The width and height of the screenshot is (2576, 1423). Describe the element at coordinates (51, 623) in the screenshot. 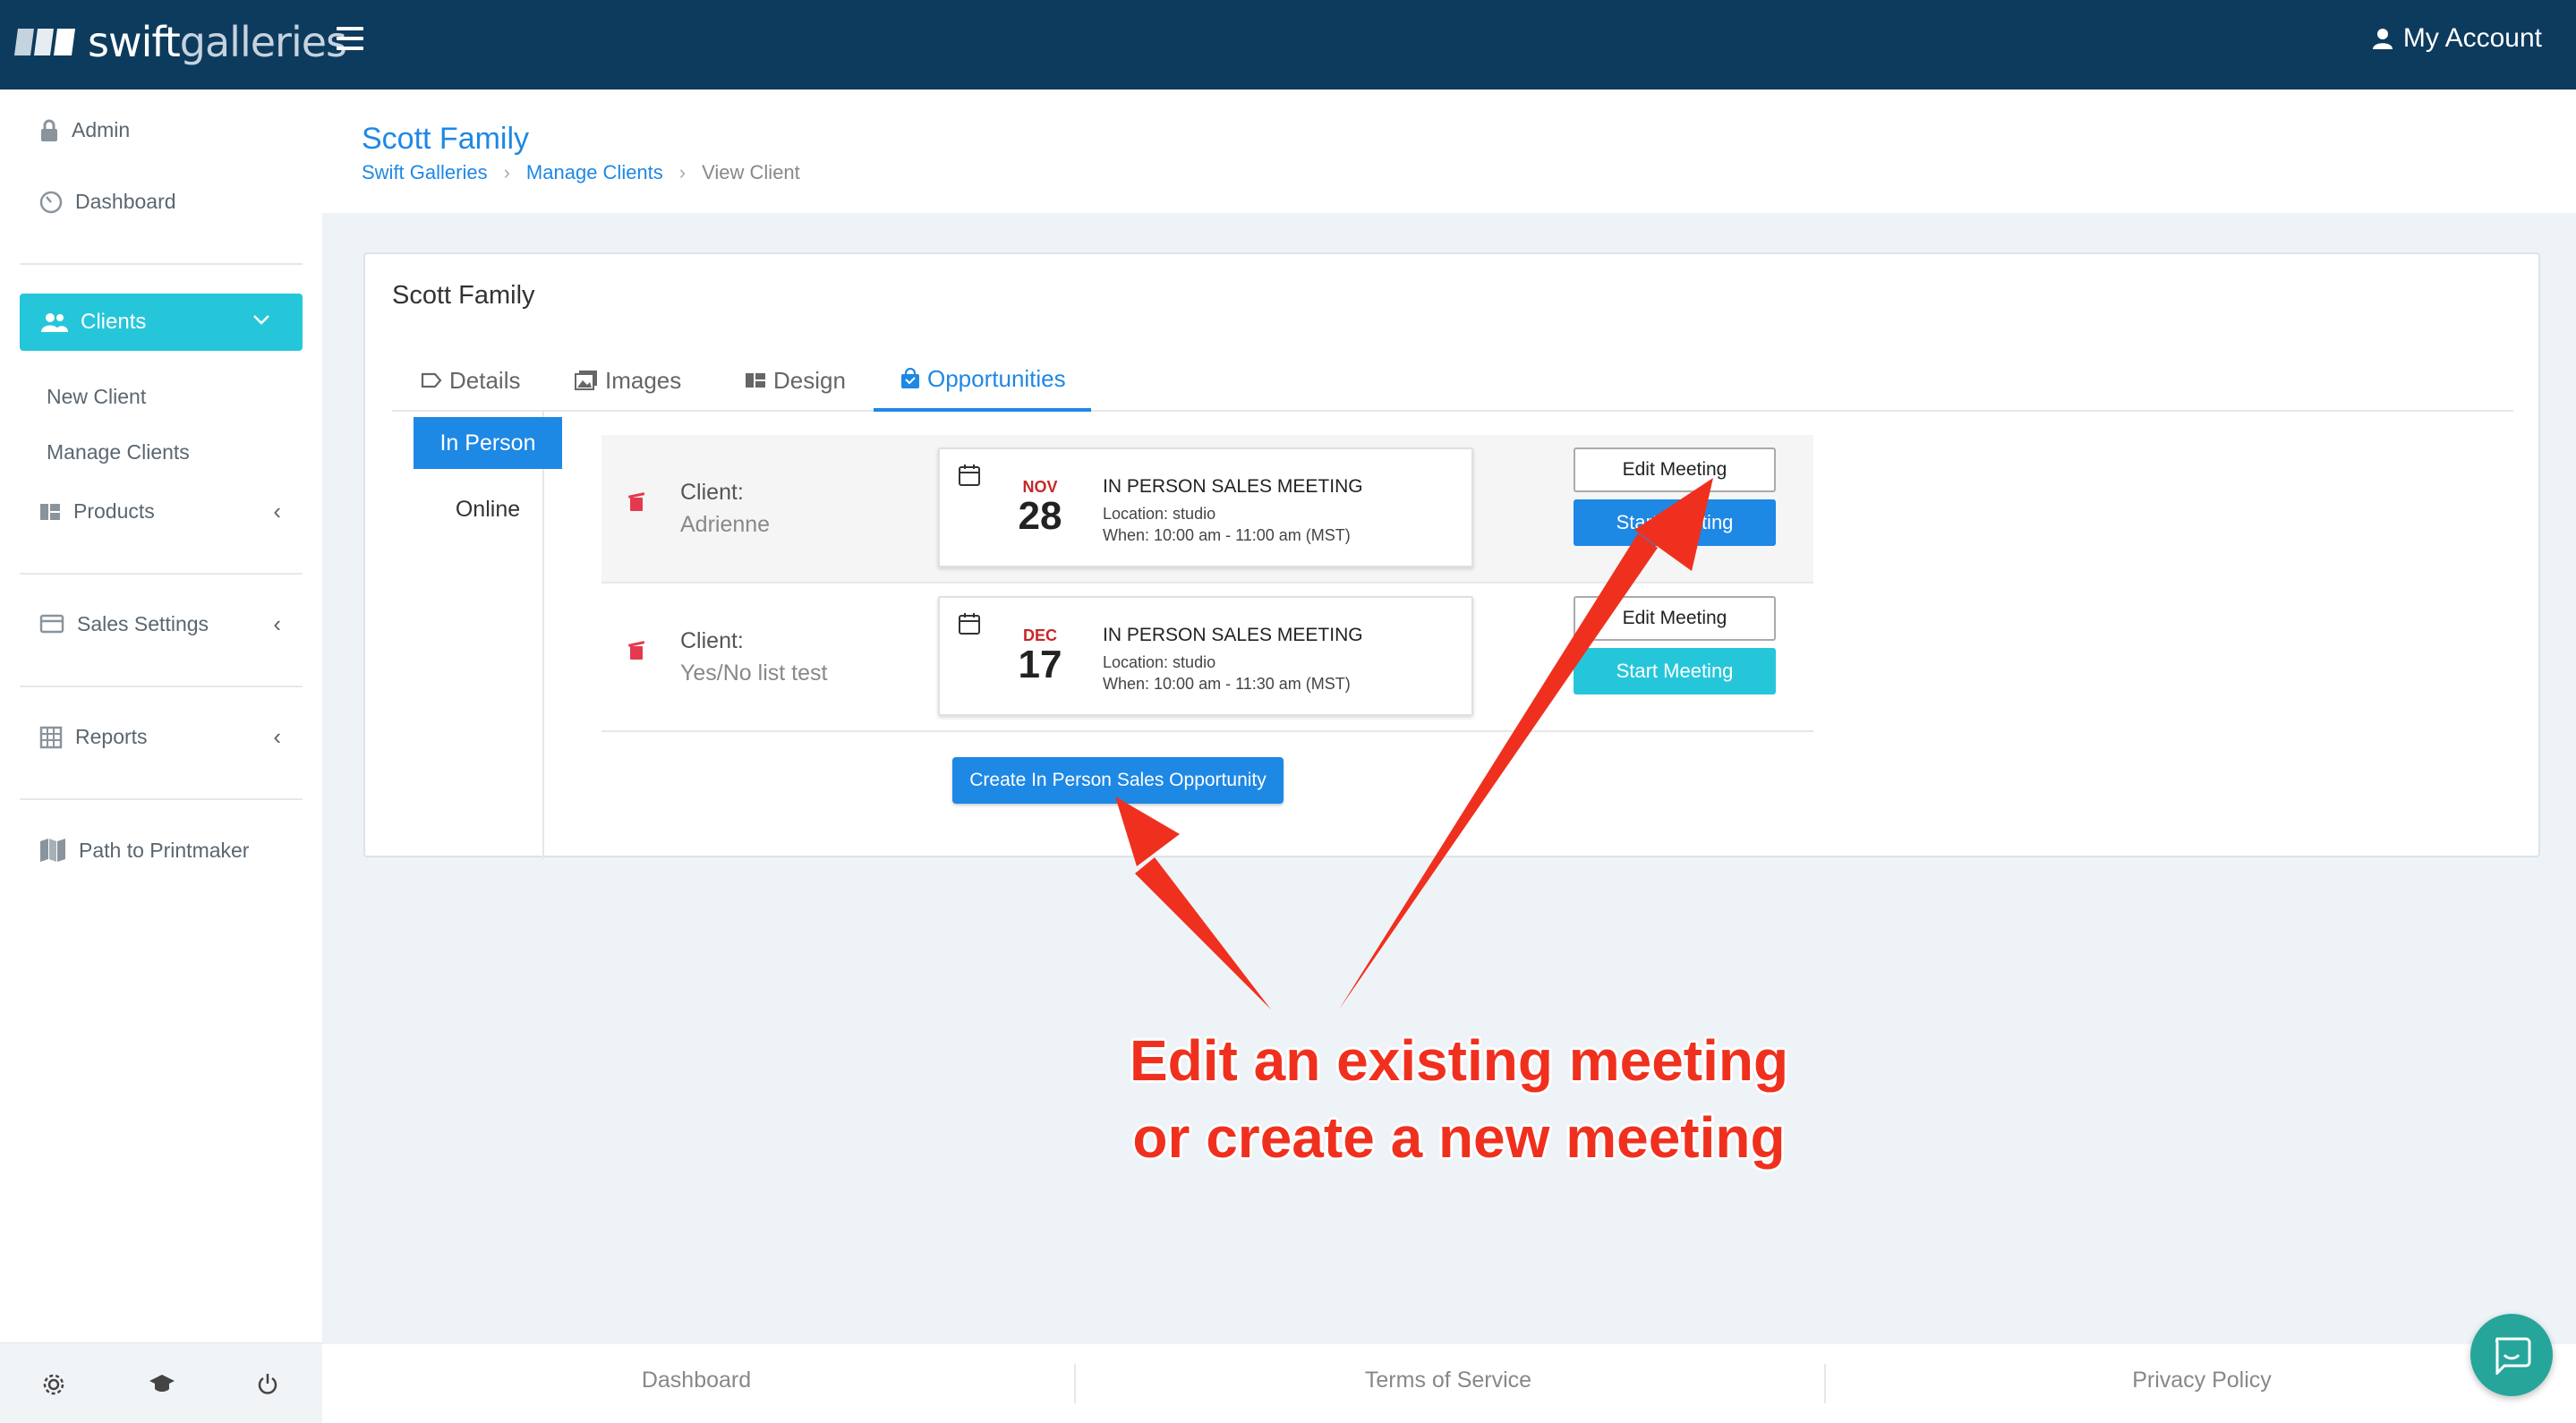

I see `sales-settings-icon` at that location.